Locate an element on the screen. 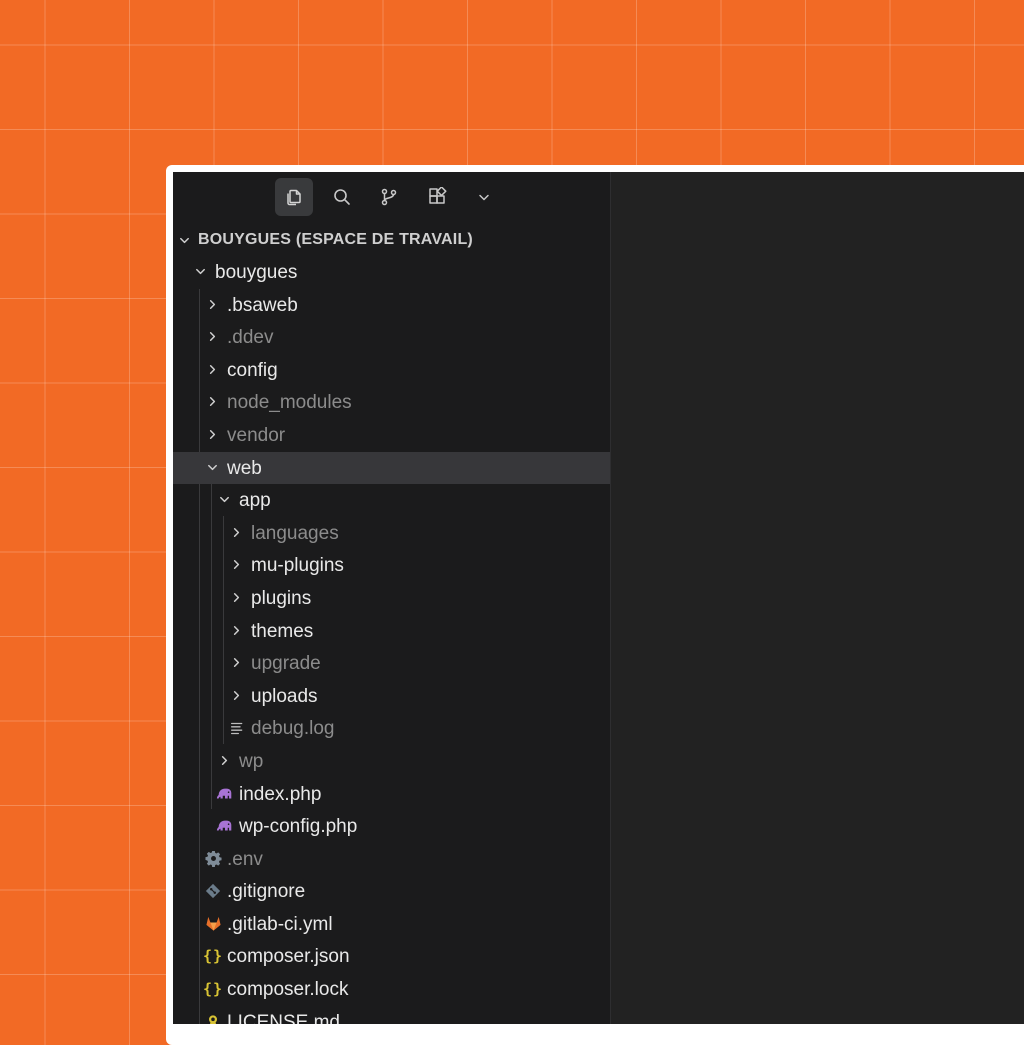  file-row: index.php is located at coordinates (391, 794).